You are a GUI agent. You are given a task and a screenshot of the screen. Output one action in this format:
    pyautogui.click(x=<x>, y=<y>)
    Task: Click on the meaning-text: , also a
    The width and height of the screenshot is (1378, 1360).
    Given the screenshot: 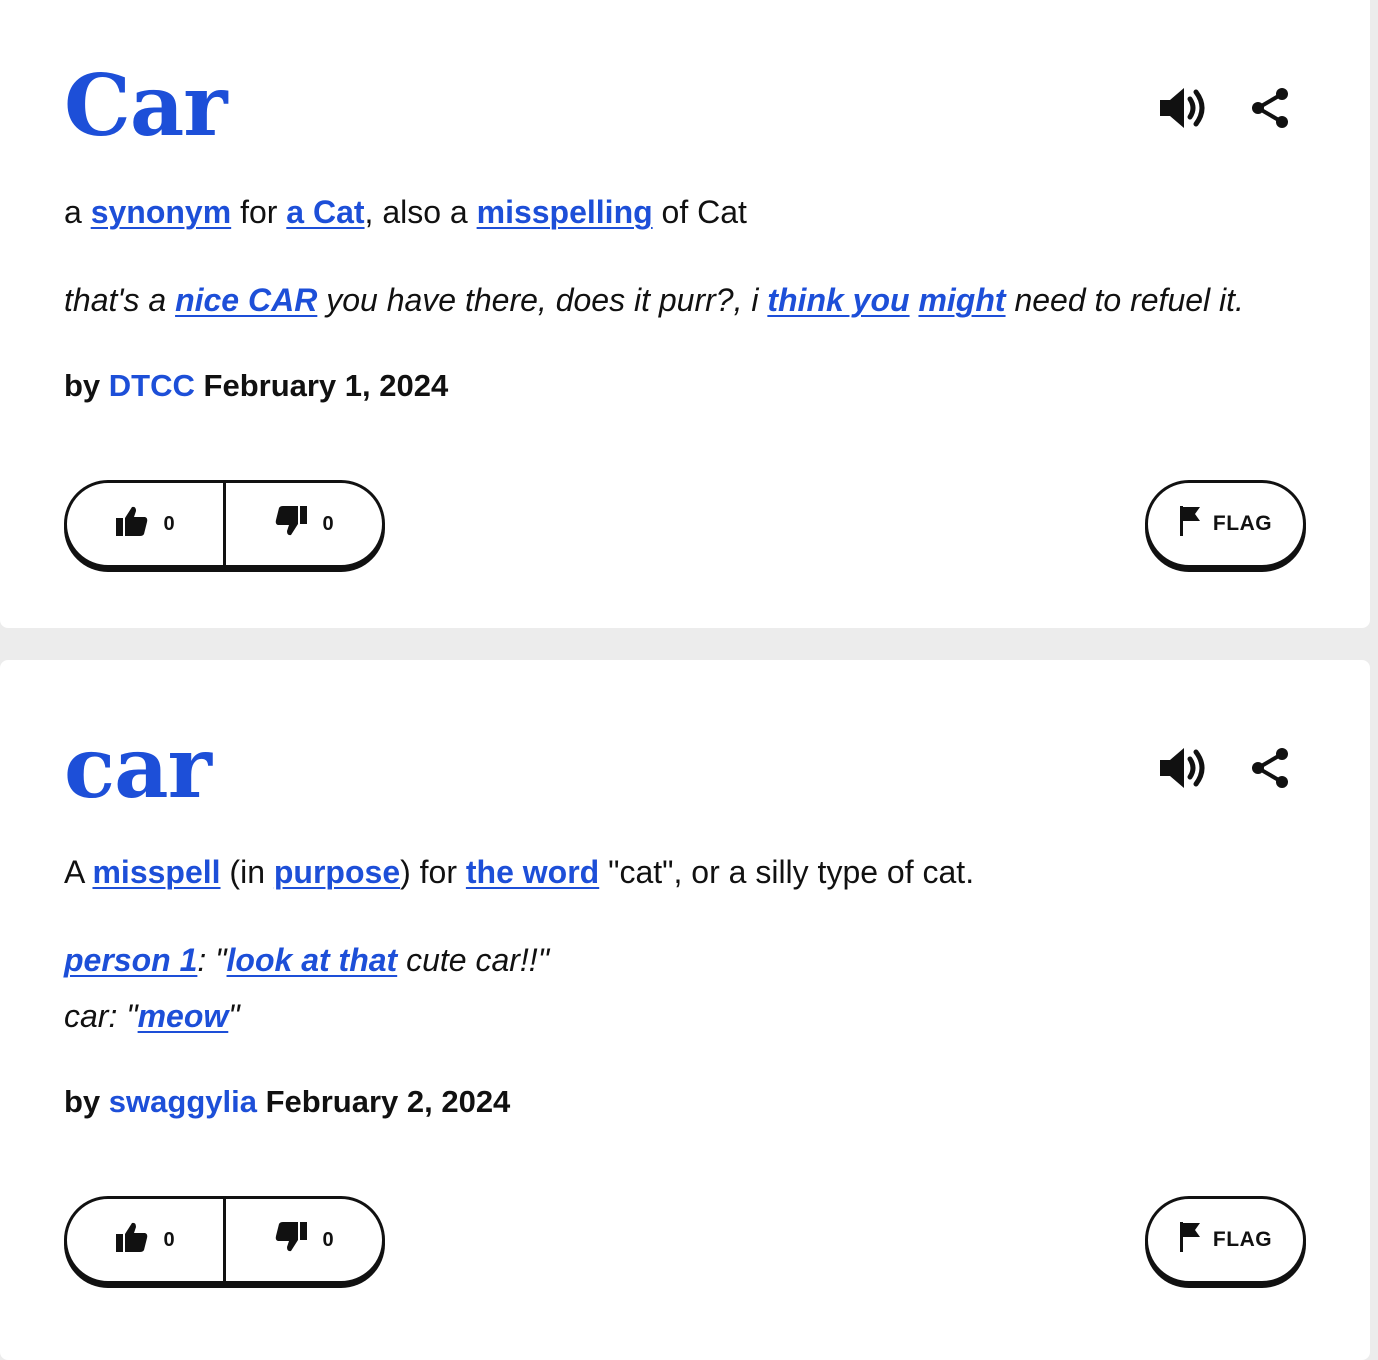 What is the action you would take?
    pyautogui.click(x=420, y=212)
    